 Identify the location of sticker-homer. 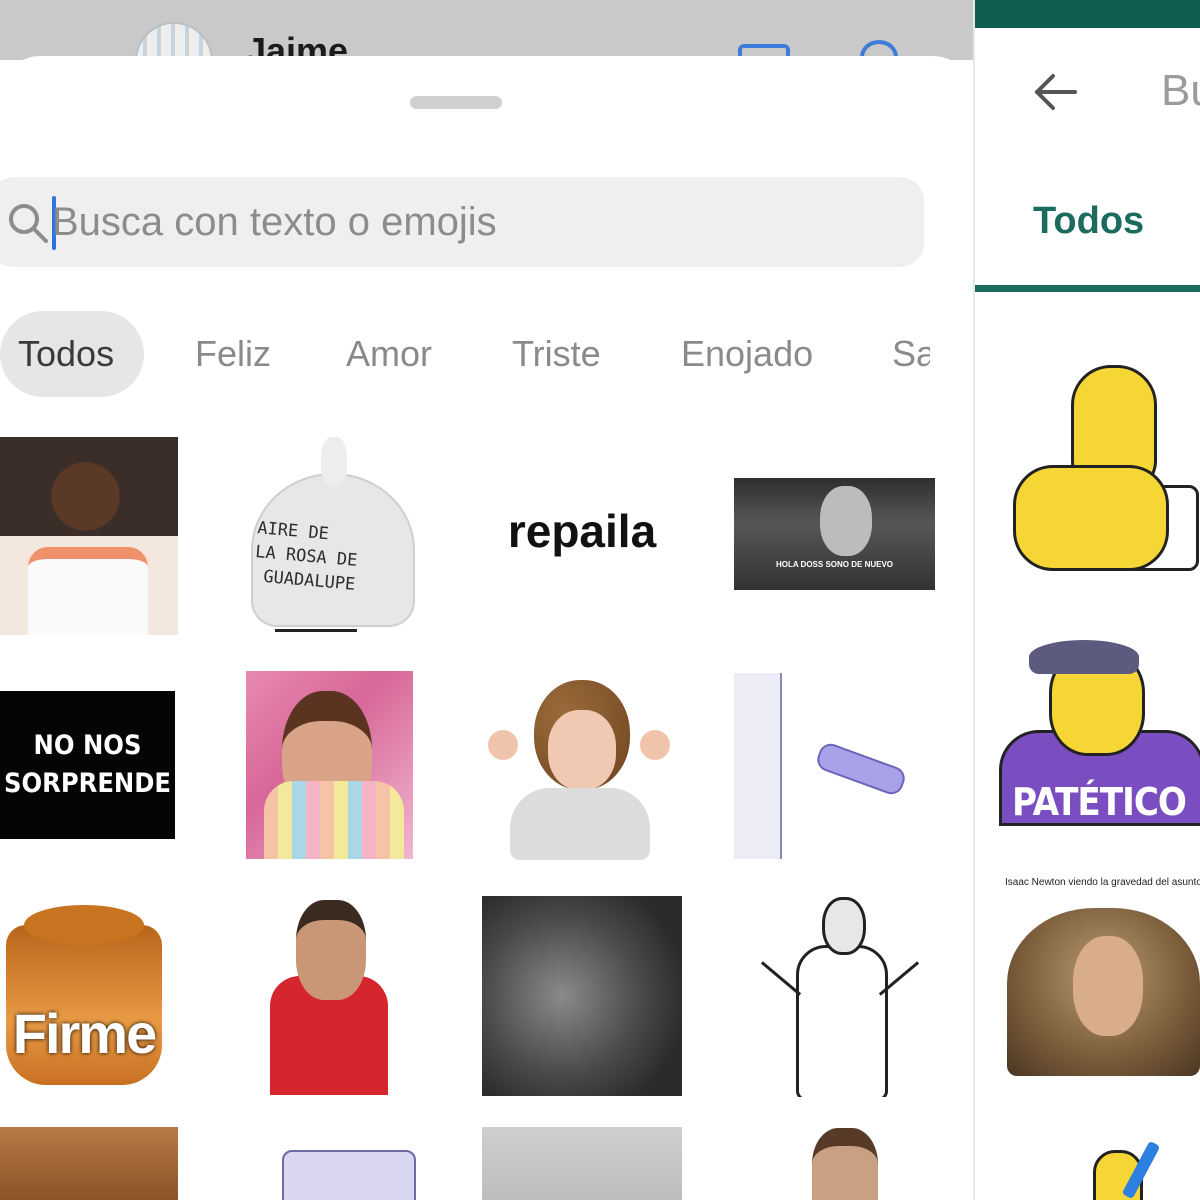
(1106, 468).